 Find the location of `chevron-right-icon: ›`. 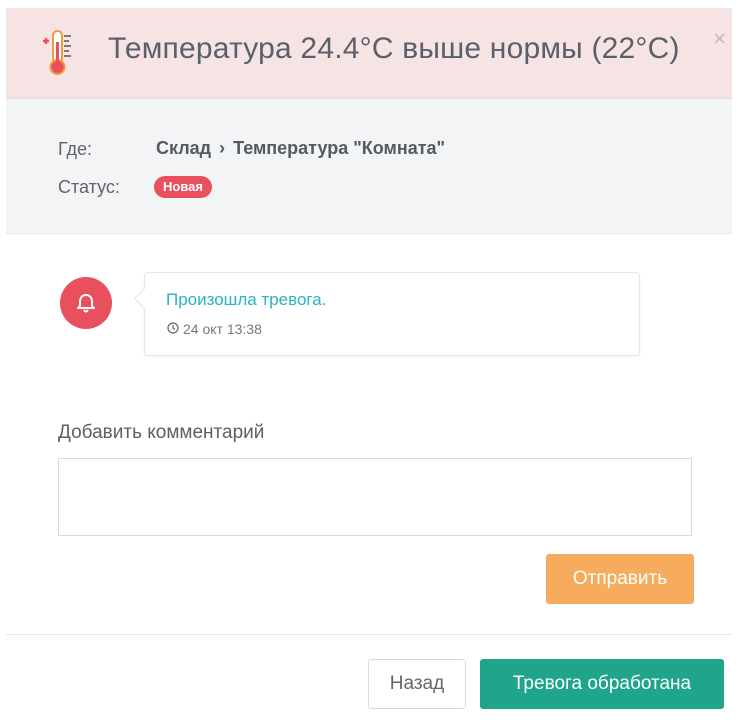

chevron-right-icon: › is located at coordinates (222, 148).